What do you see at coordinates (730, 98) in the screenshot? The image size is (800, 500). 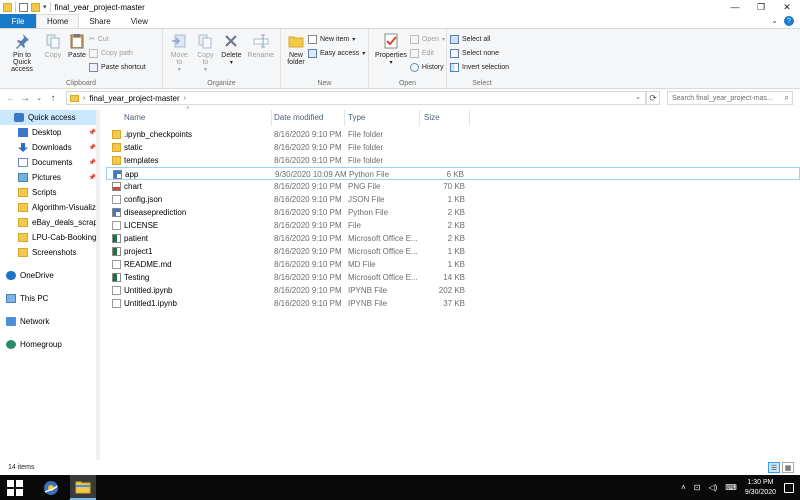 I see `search-input: Search final_year_project-mas... ⌕` at bounding box center [730, 98].